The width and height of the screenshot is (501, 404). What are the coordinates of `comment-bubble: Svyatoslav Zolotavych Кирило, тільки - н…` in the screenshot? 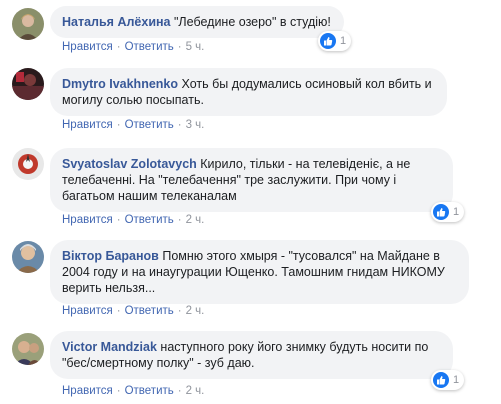 It's located at (251, 180).